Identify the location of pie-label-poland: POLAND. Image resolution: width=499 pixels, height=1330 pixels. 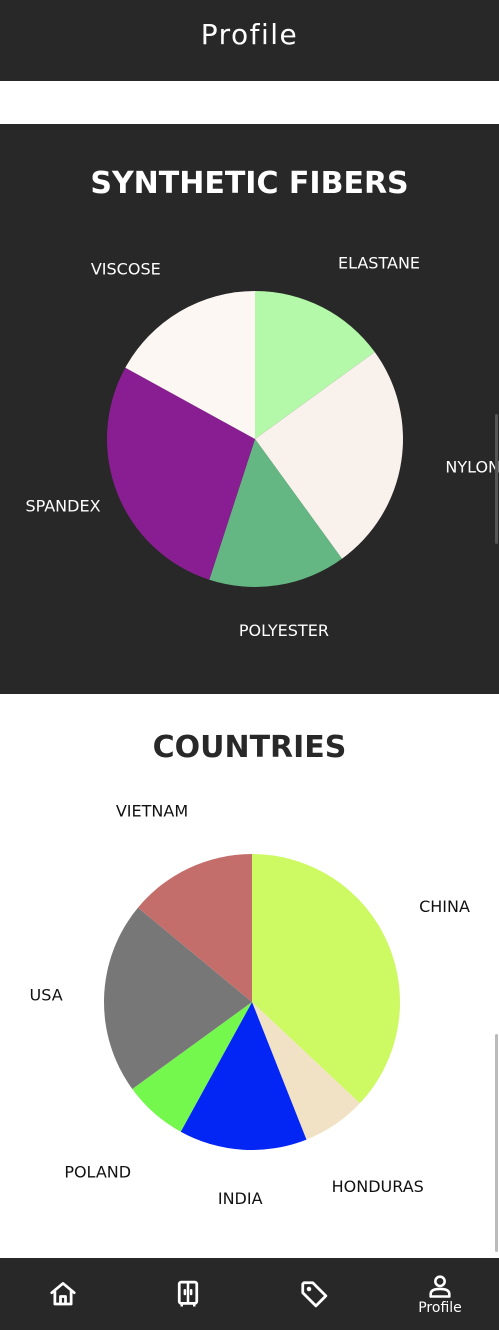
(97, 1172).